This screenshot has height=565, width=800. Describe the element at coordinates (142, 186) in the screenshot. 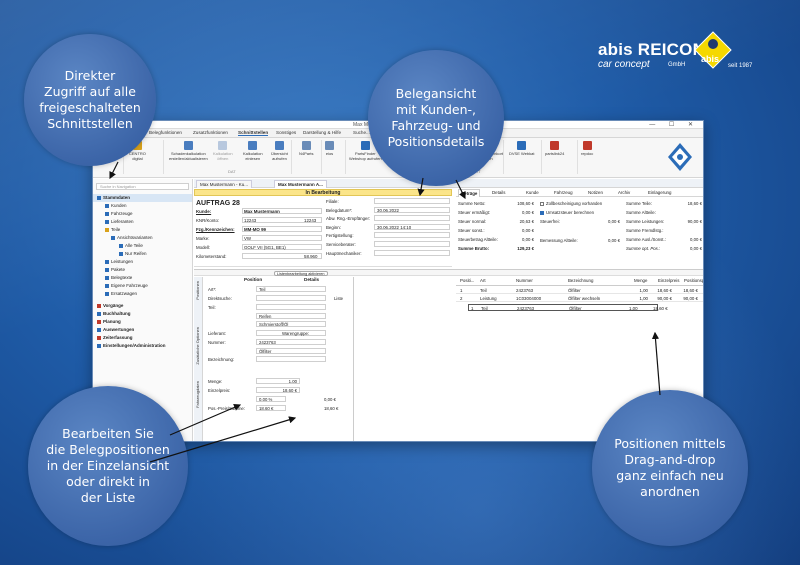

I see `navigation-search-input: Suche in Navigation` at that location.